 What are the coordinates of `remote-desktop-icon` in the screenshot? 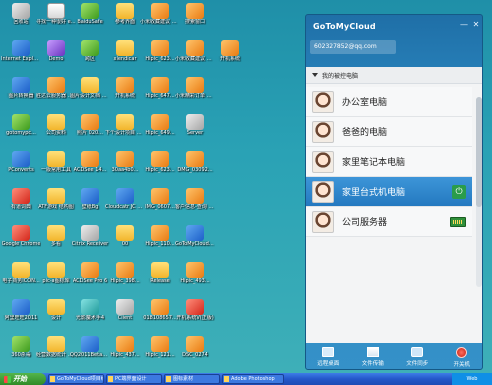 It's located at (328, 352).